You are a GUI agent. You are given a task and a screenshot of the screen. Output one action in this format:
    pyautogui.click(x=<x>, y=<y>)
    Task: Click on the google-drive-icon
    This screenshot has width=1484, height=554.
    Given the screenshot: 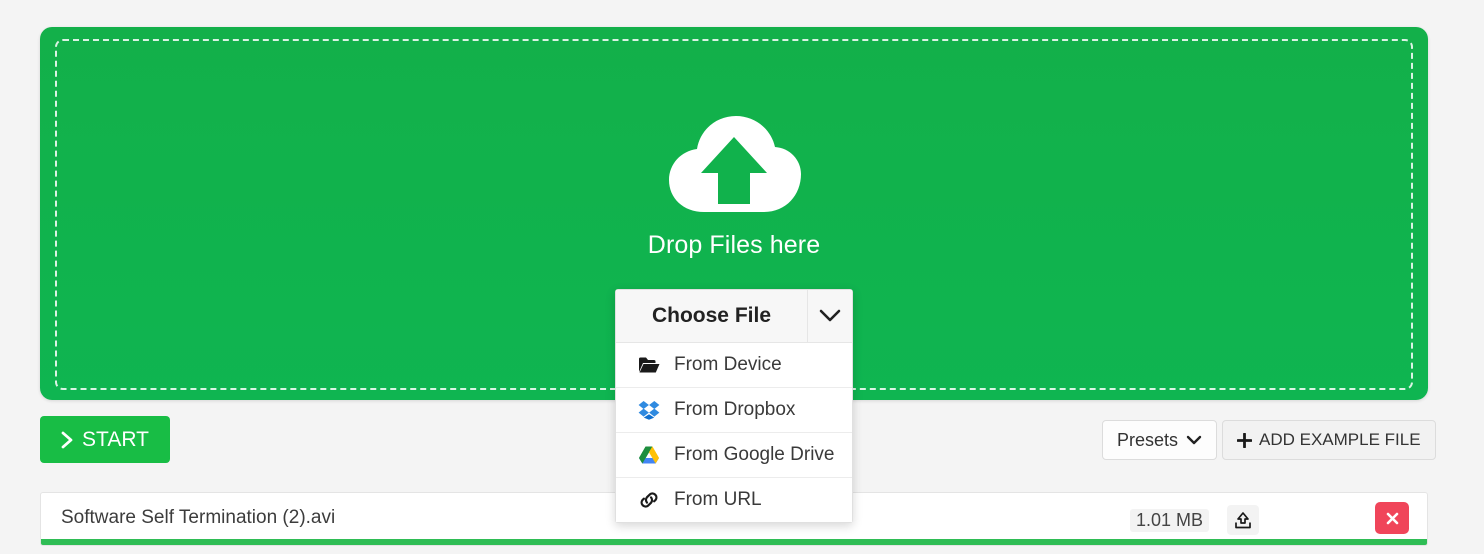 What is the action you would take?
    pyautogui.click(x=649, y=455)
    